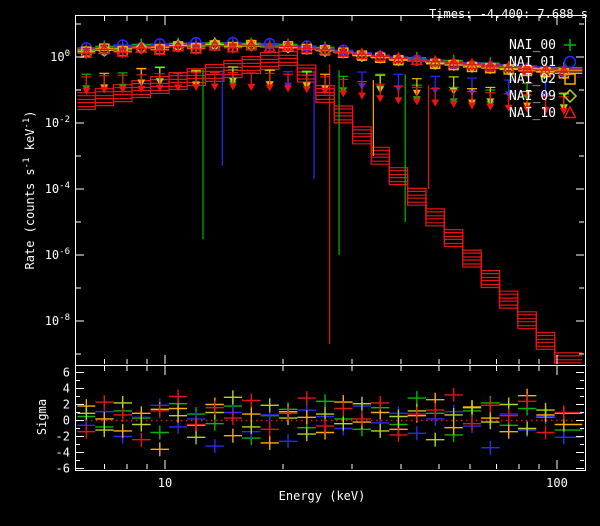  I want to click on legend-label-NAI_00: NAI_00, so click(532, 45).